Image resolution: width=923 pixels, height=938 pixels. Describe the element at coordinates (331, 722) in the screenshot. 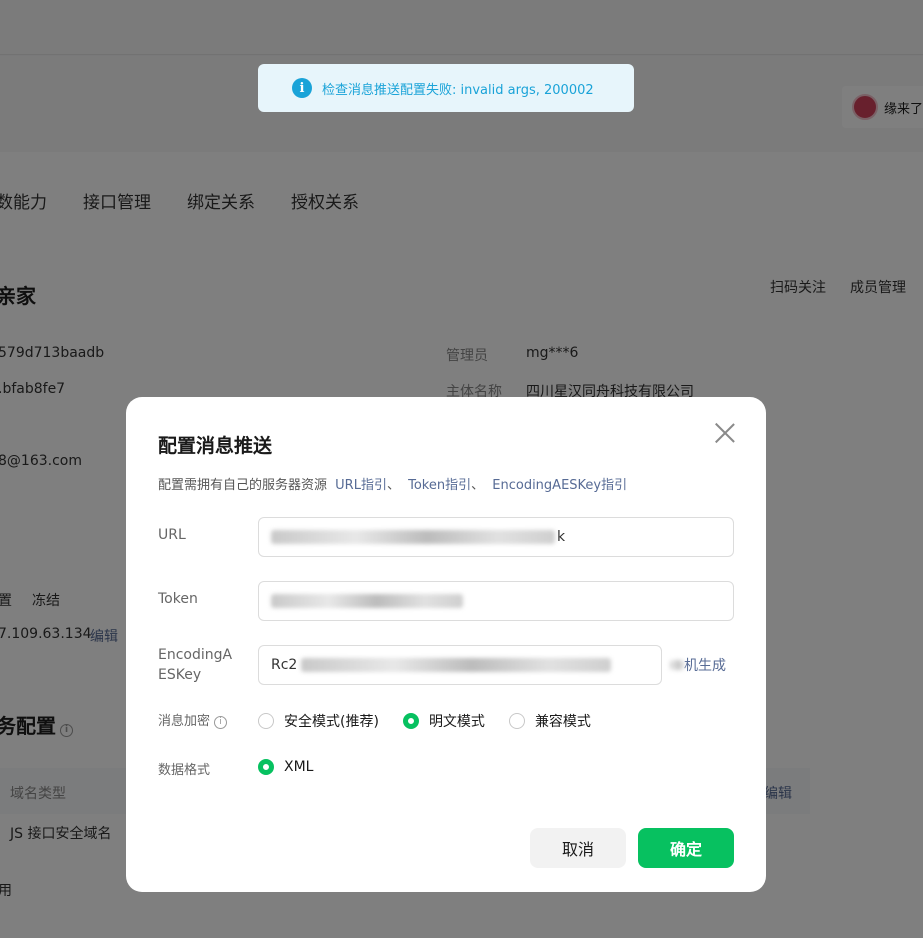

I see `radio-label: 安全模式(推荐)` at that location.